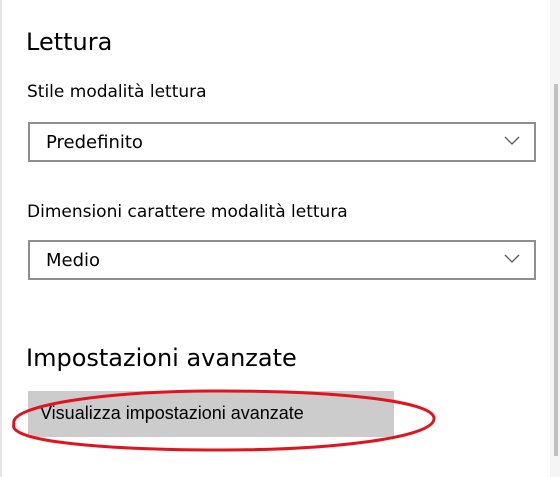 This screenshot has height=477, width=560. I want to click on reading-style-dropdown: Predefinito, so click(282, 142).